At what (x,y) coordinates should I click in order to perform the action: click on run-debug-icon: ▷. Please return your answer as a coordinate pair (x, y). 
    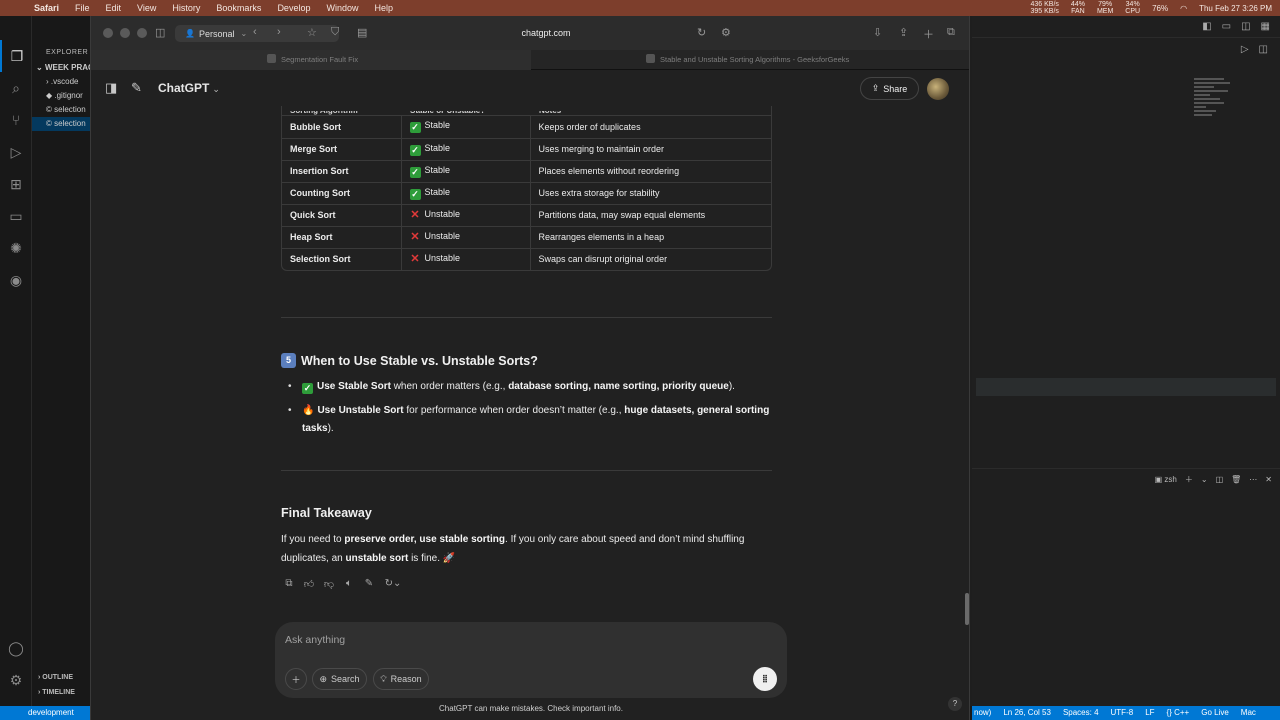
    Looking at the image, I should click on (16, 152).